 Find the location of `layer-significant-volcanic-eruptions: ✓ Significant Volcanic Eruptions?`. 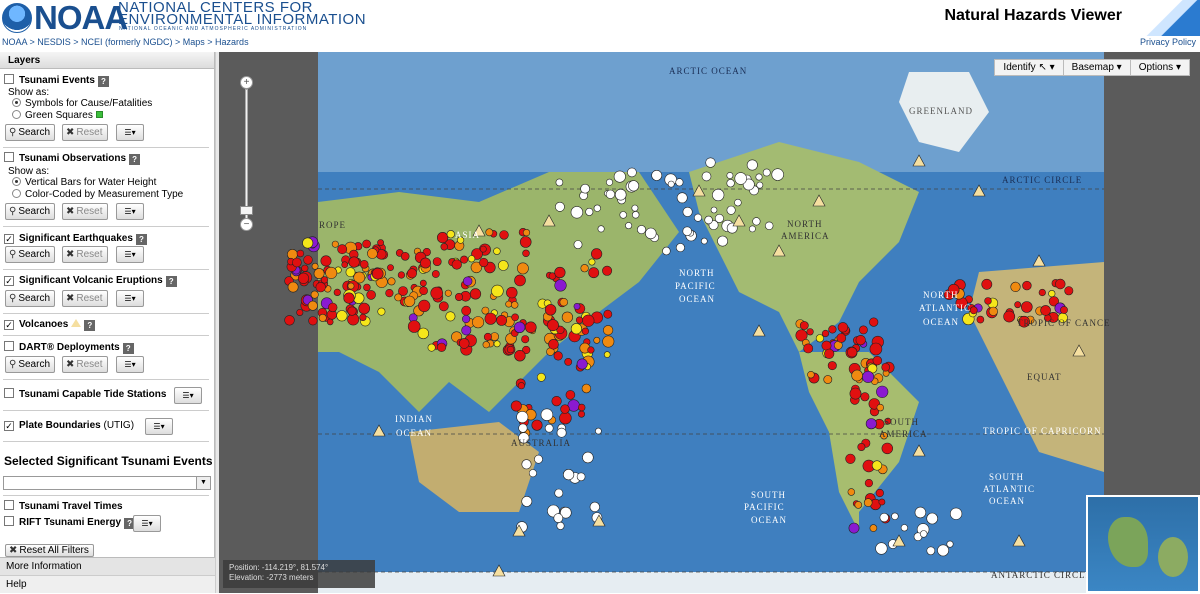

layer-significant-volcanic-eruptions: ✓ Significant Volcanic Eruptions? is located at coordinates (90, 281).